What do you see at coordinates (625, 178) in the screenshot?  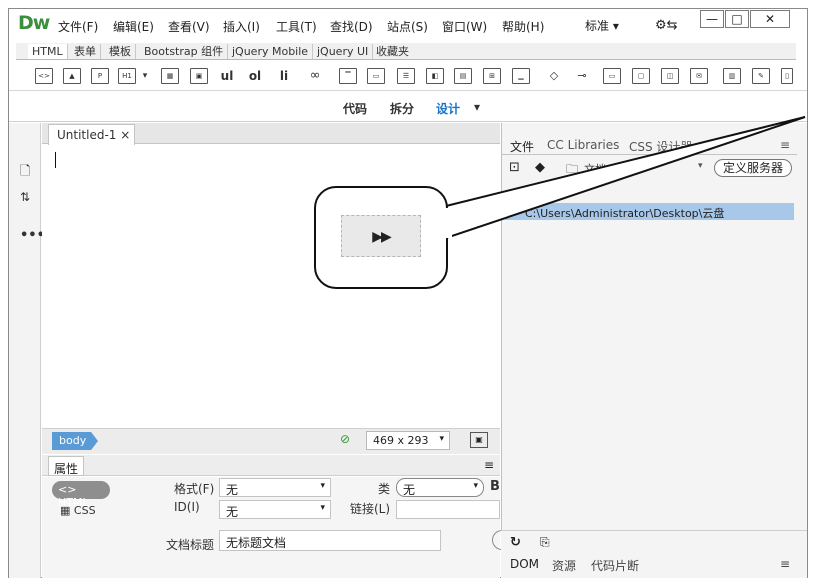 I see `callout-pointer` at bounding box center [625, 178].